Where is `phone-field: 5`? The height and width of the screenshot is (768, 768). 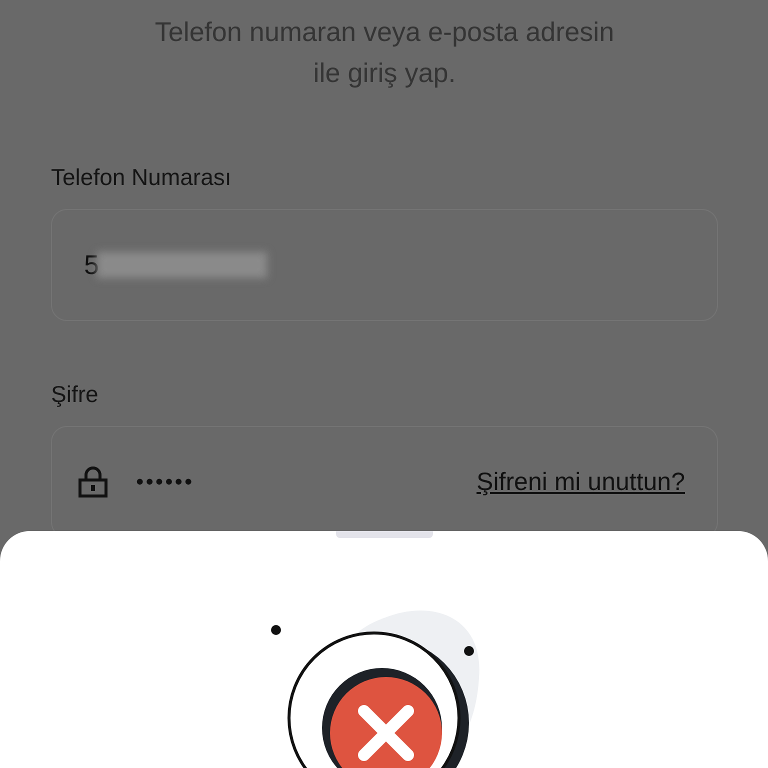
phone-field: 5 is located at coordinates (384, 265).